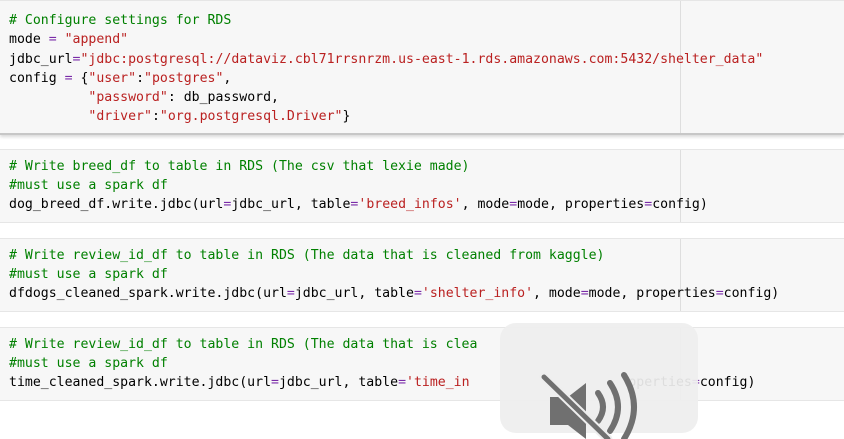 The image size is (844, 439). What do you see at coordinates (223, 97) in the screenshot?
I see `code-token: : db_password,` at bounding box center [223, 97].